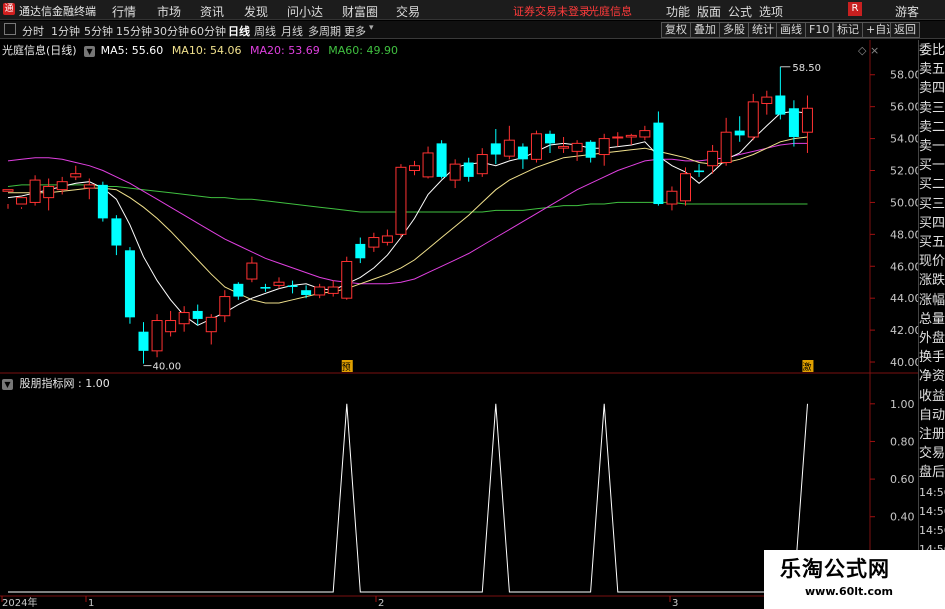  What do you see at coordinates (902, 441) in the screenshot?
I see `indicator-y-tick-label: 0.80` at bounding box center [902, 441].